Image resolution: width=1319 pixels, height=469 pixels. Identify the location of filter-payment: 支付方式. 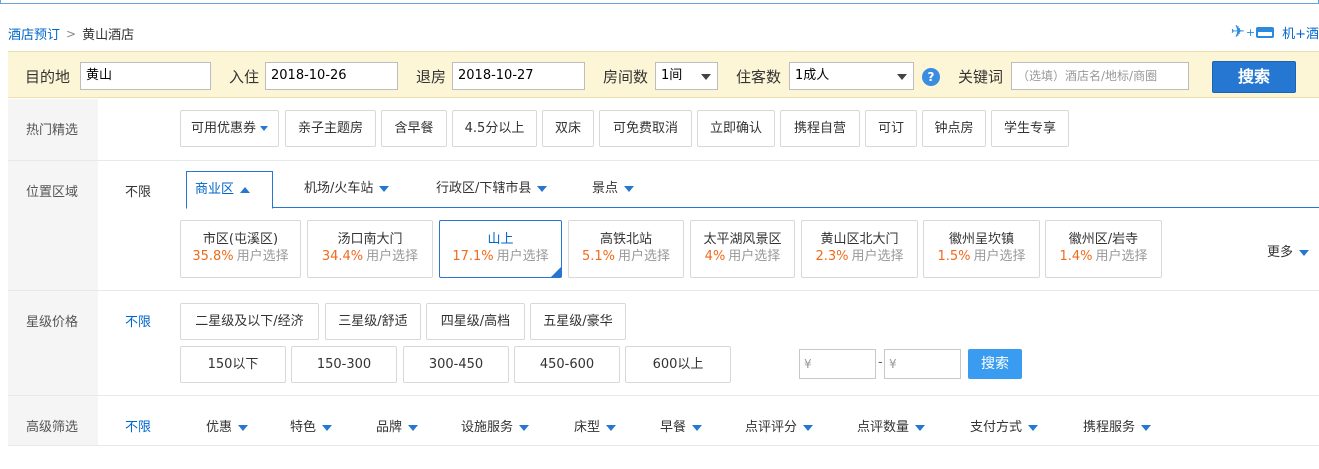
(1004, 425).